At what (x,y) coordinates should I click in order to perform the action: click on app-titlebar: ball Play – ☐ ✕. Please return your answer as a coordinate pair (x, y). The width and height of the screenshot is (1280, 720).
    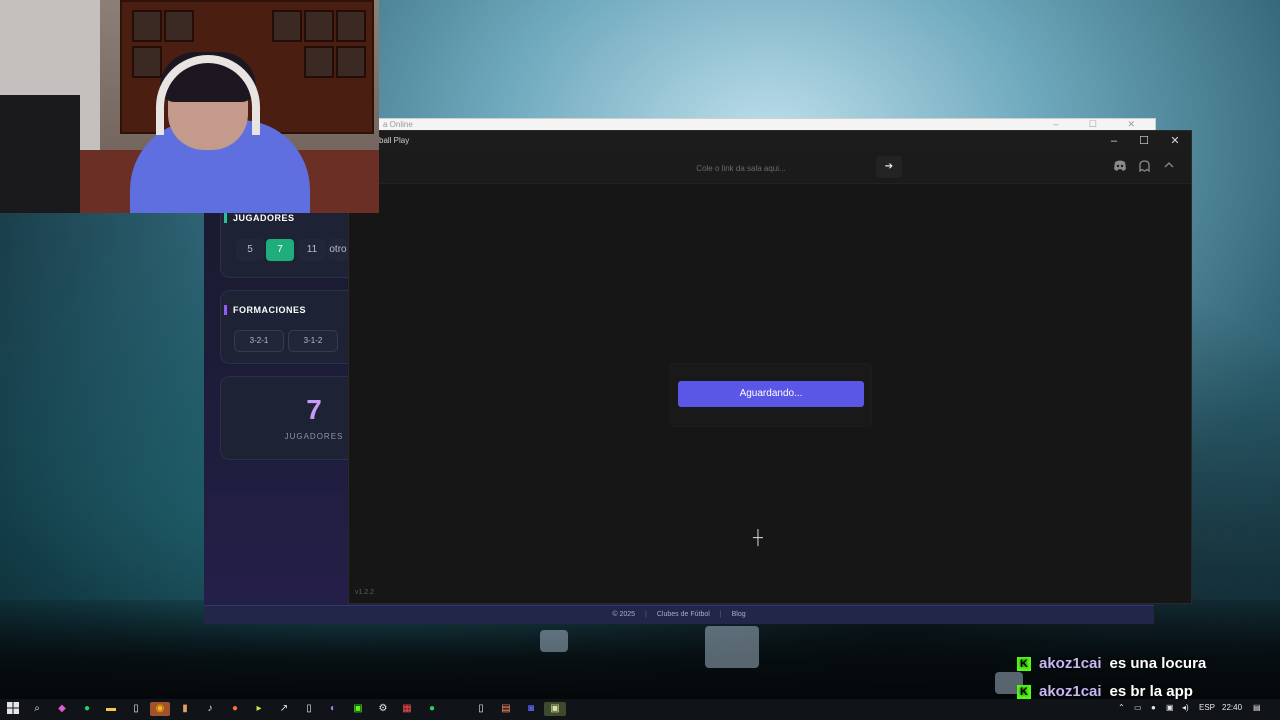
    Looking at the image, I should click on (770, 141).